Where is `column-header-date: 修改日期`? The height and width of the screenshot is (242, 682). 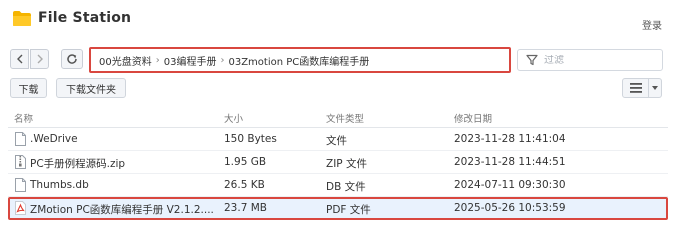 column-header-date: 修改日期 is located at coordinates (473, 118).